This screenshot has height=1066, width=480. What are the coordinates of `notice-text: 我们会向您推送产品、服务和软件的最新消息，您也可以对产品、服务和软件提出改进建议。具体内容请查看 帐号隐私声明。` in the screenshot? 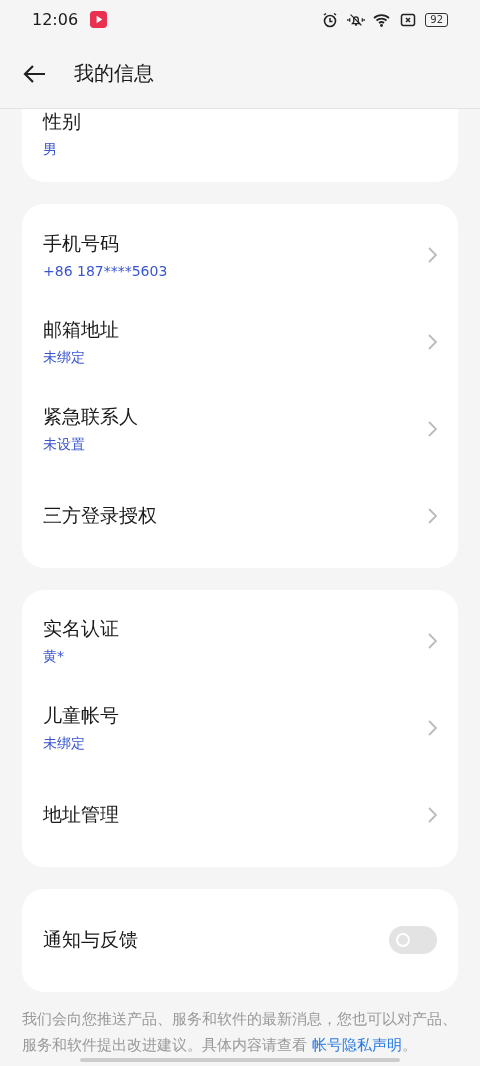 It's located at (240, 1033).